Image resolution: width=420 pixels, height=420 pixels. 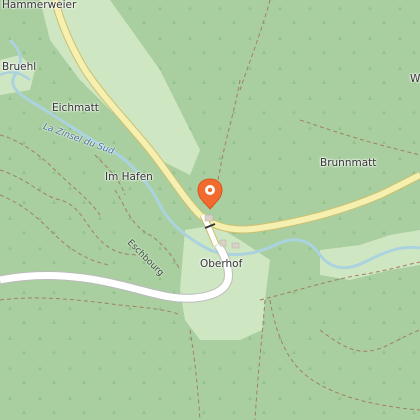 What do you see at coordinates (348, 163) in the screenshot?
I see `place-label-brunnmatt: Brunnmatt` at bounding box center [348, 163].